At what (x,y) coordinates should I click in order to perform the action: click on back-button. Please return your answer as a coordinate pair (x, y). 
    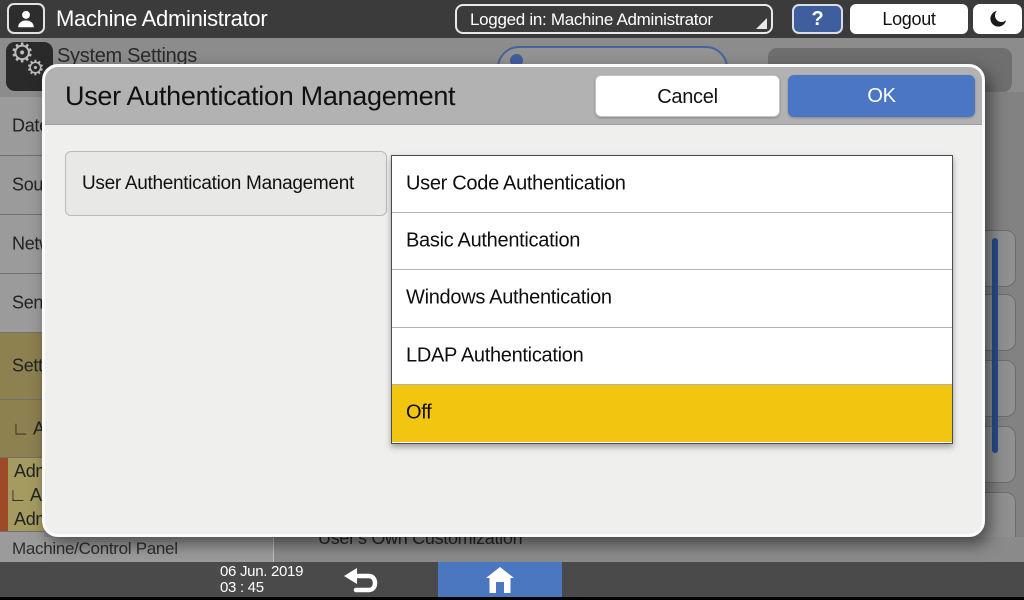
    Looking at the image, I should click on (362, 579).